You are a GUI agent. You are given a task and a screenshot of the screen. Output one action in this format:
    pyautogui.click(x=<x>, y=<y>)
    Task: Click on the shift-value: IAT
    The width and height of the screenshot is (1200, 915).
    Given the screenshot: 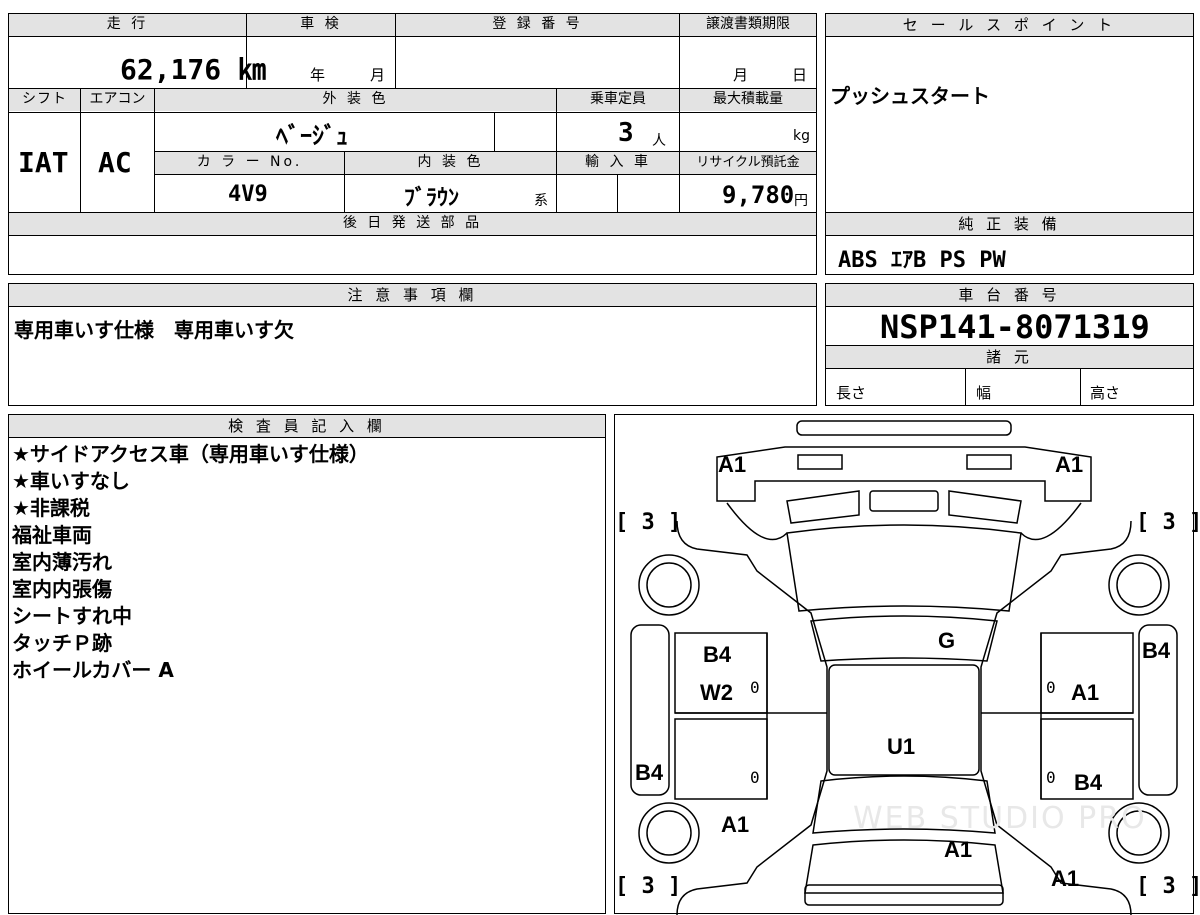 What is the action you would take?
    pyautogui.click(x=43, y=162)
    